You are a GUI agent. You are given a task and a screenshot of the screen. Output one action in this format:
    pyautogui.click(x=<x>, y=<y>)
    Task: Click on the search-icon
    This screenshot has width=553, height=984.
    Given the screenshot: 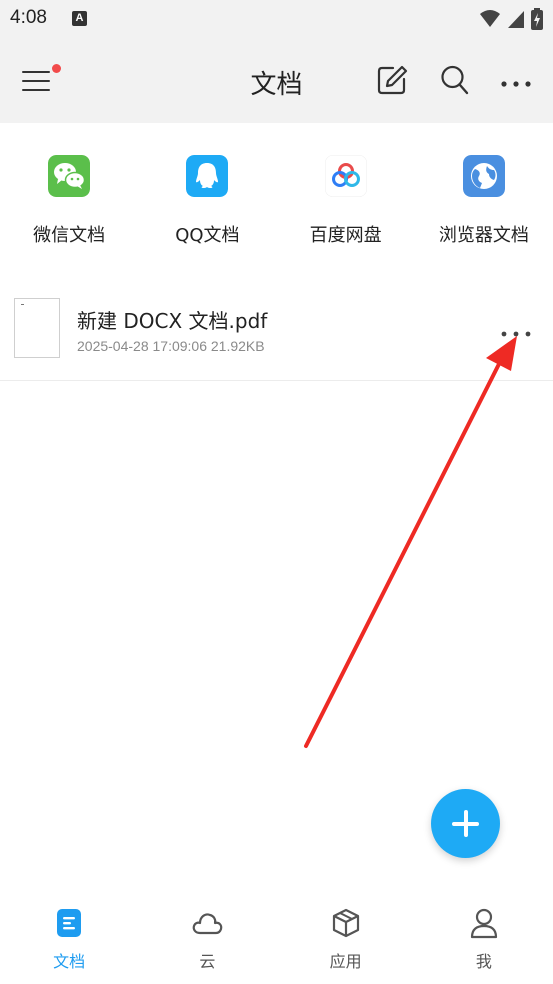 What is the action you would take?
    pyautogui.click(x=455, y=80)
    